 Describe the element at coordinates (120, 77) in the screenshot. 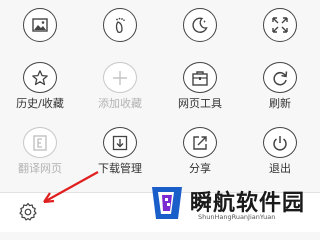

I see `plus-icon` at that location.